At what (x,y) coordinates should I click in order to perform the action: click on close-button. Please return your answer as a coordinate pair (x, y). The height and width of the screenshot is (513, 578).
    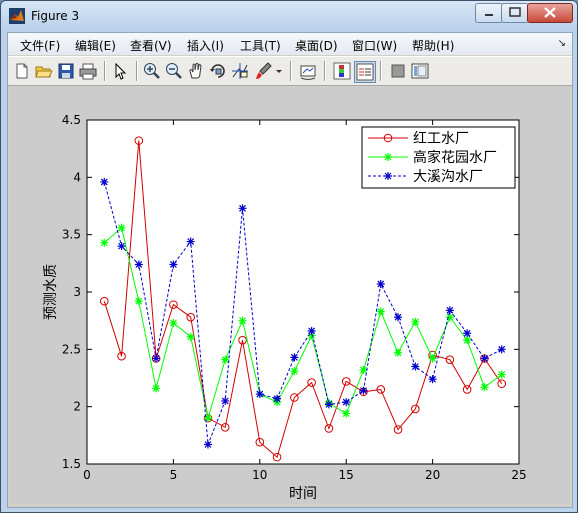
    Looking at the image, I should click on (550, 13).